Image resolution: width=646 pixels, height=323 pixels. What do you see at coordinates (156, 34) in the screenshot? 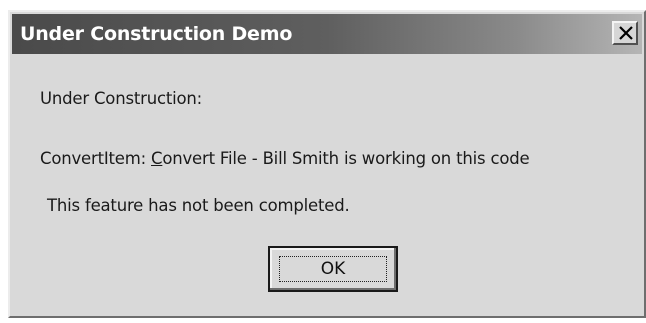
I see `window-title: Under Construction Demo` at bounding box center [156, 34].